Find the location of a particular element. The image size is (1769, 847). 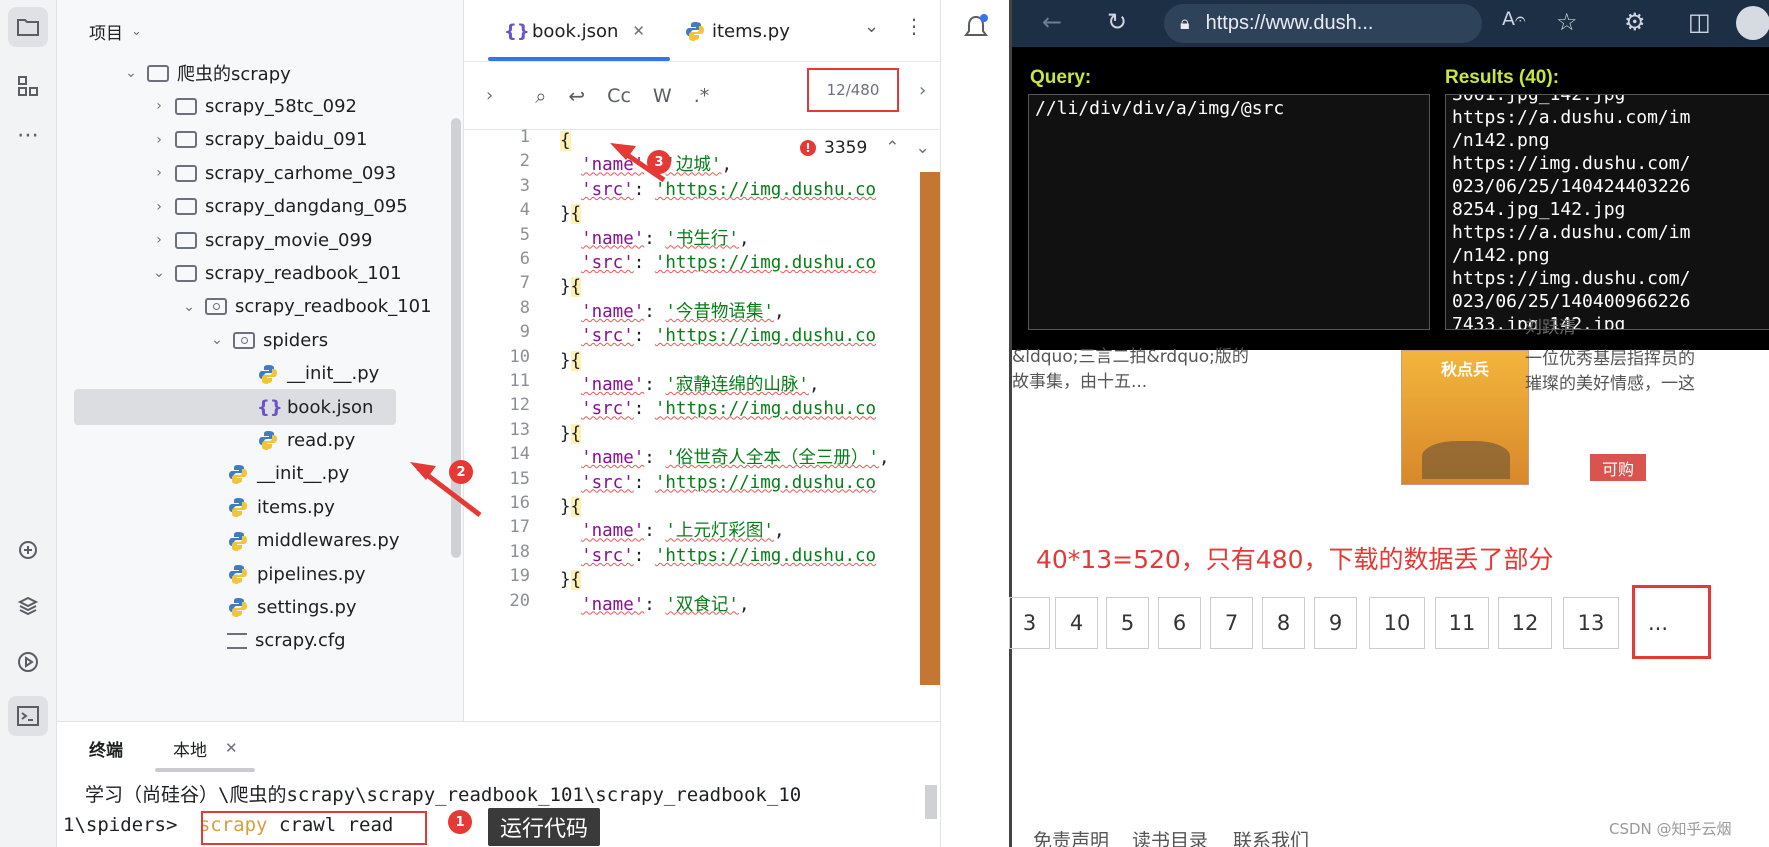

page-button: 8 is located at coordinates (1283, 623).